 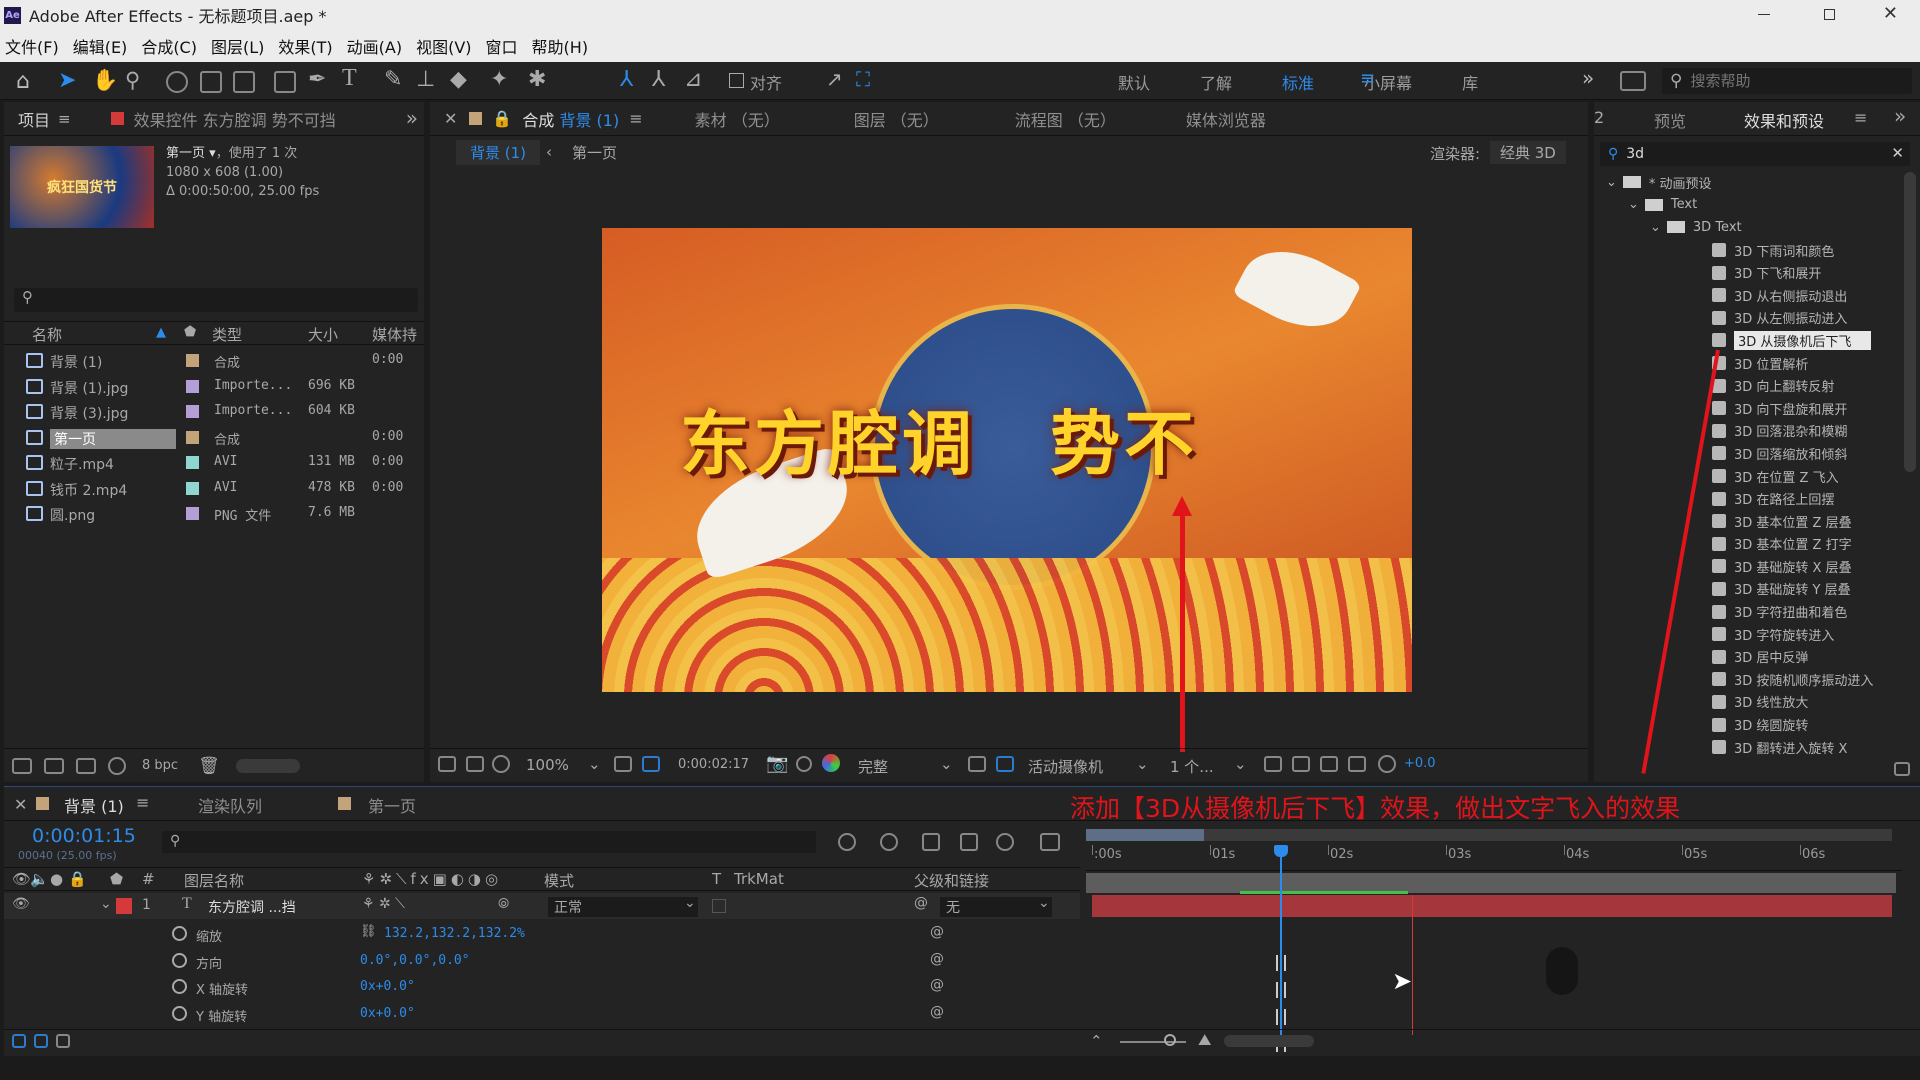 What do you see at coordinates (977, 764) in the screenshot?
I see `transparency-grid-icon` at bounding box center [977, 764].